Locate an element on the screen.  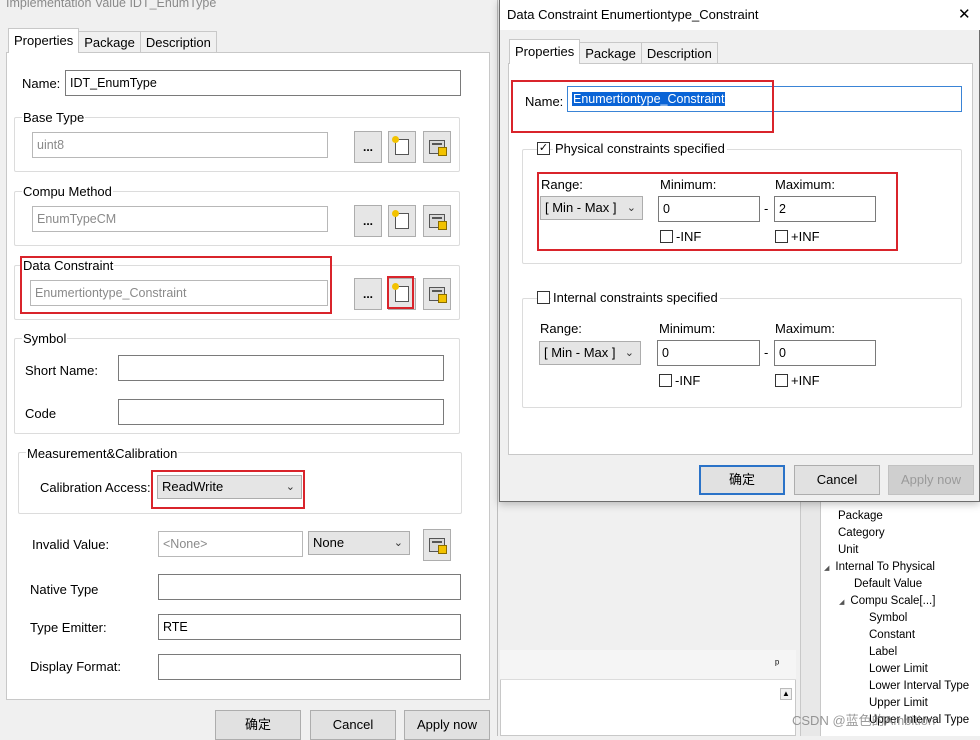
right-cancel-button: Cancel is located at coordinates (837, 480).